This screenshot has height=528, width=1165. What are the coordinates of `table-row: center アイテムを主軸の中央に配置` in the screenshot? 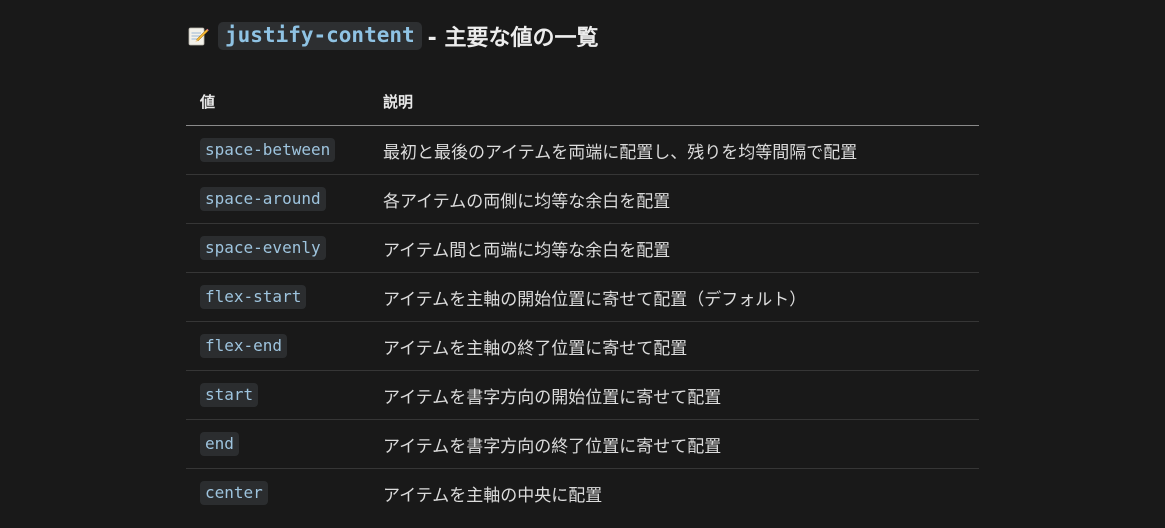 It's located at (582, 493).